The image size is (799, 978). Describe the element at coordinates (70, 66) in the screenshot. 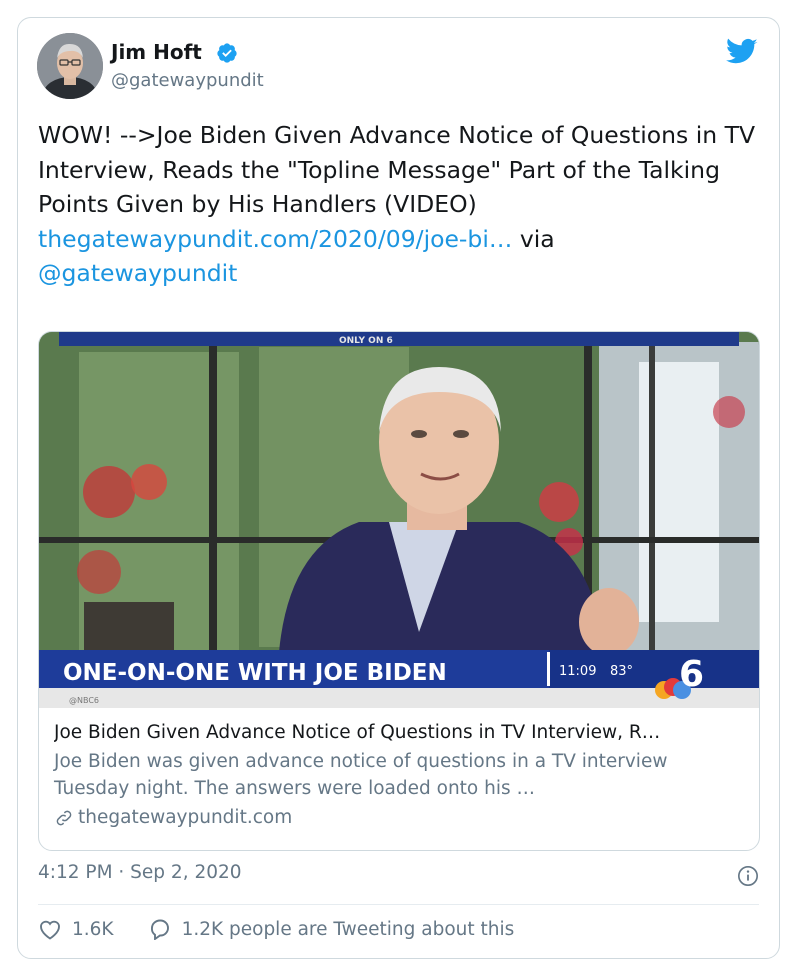

I see `avatar` at that location.